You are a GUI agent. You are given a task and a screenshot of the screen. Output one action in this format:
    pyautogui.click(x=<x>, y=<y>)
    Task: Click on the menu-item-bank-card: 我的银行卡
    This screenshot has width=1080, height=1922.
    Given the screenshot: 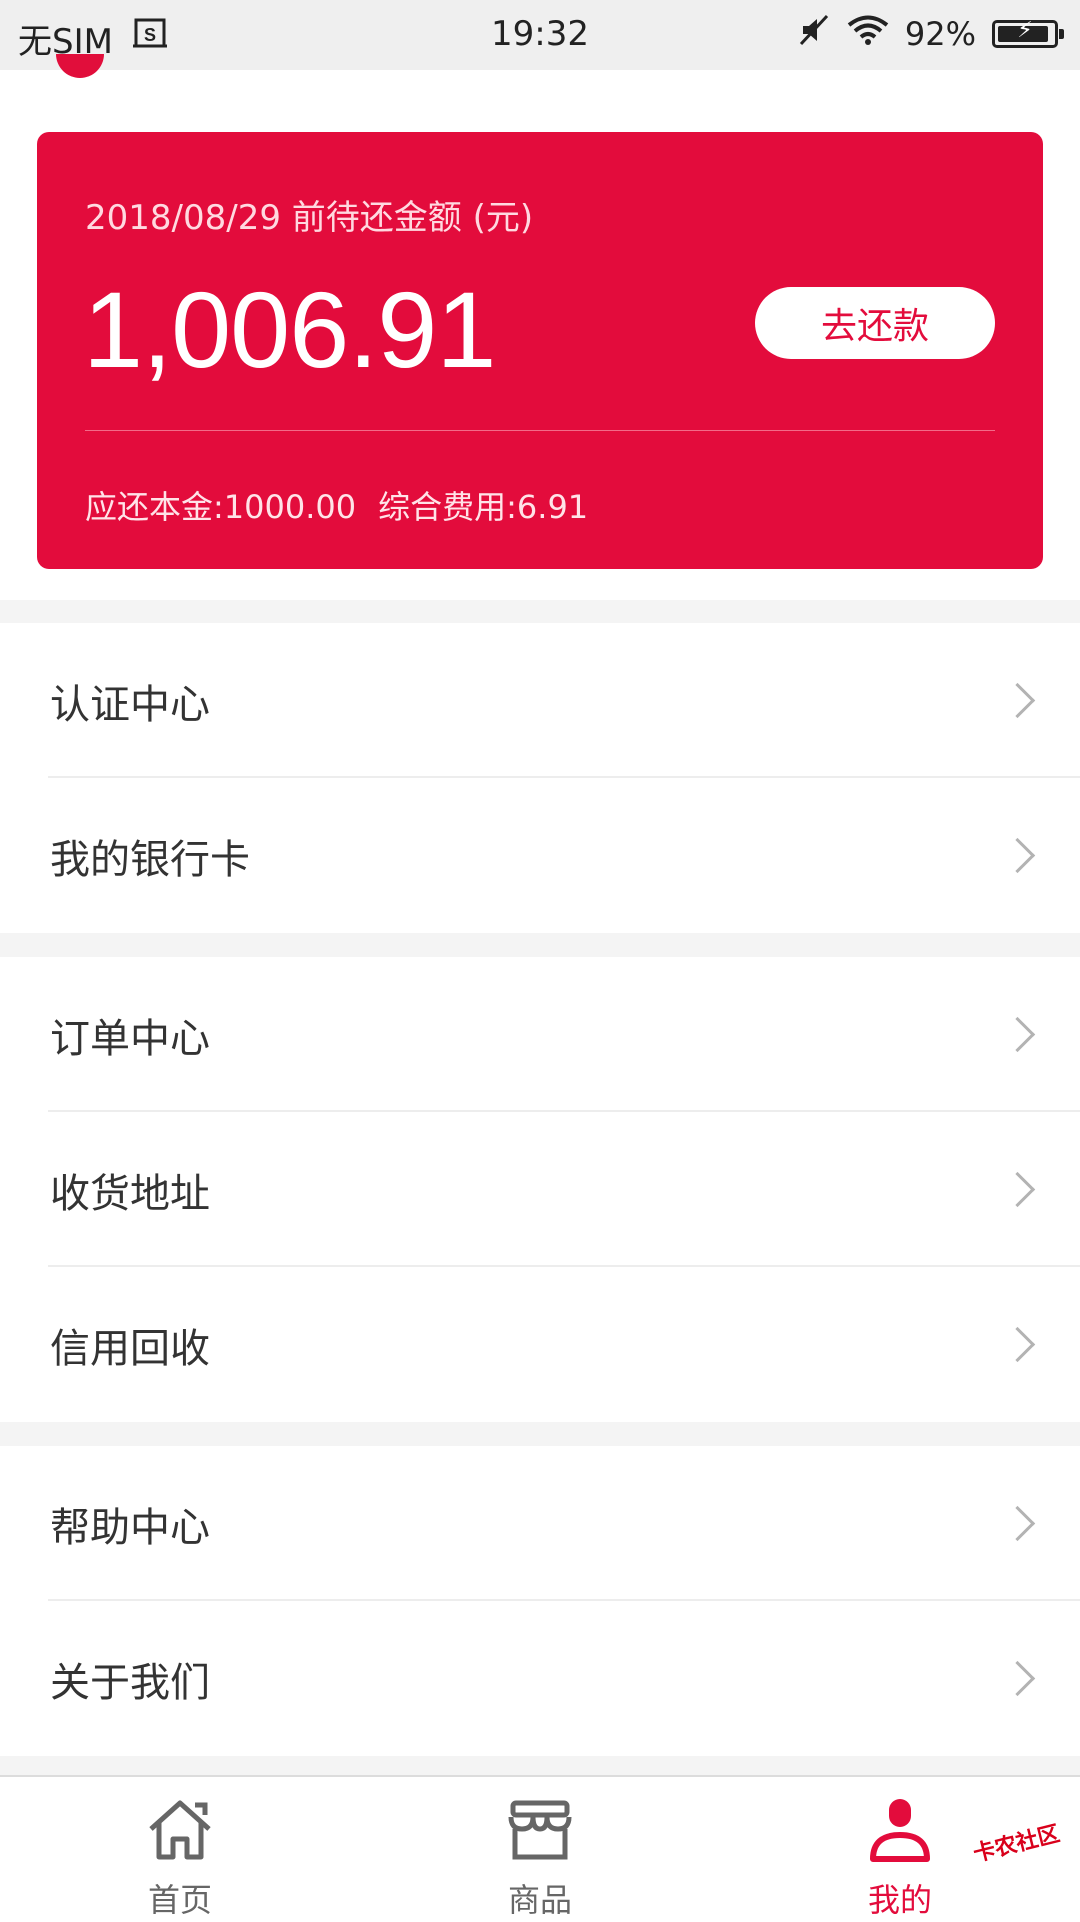 What is the action you would take?
    pyautogui.click(x=540, y=855)
    